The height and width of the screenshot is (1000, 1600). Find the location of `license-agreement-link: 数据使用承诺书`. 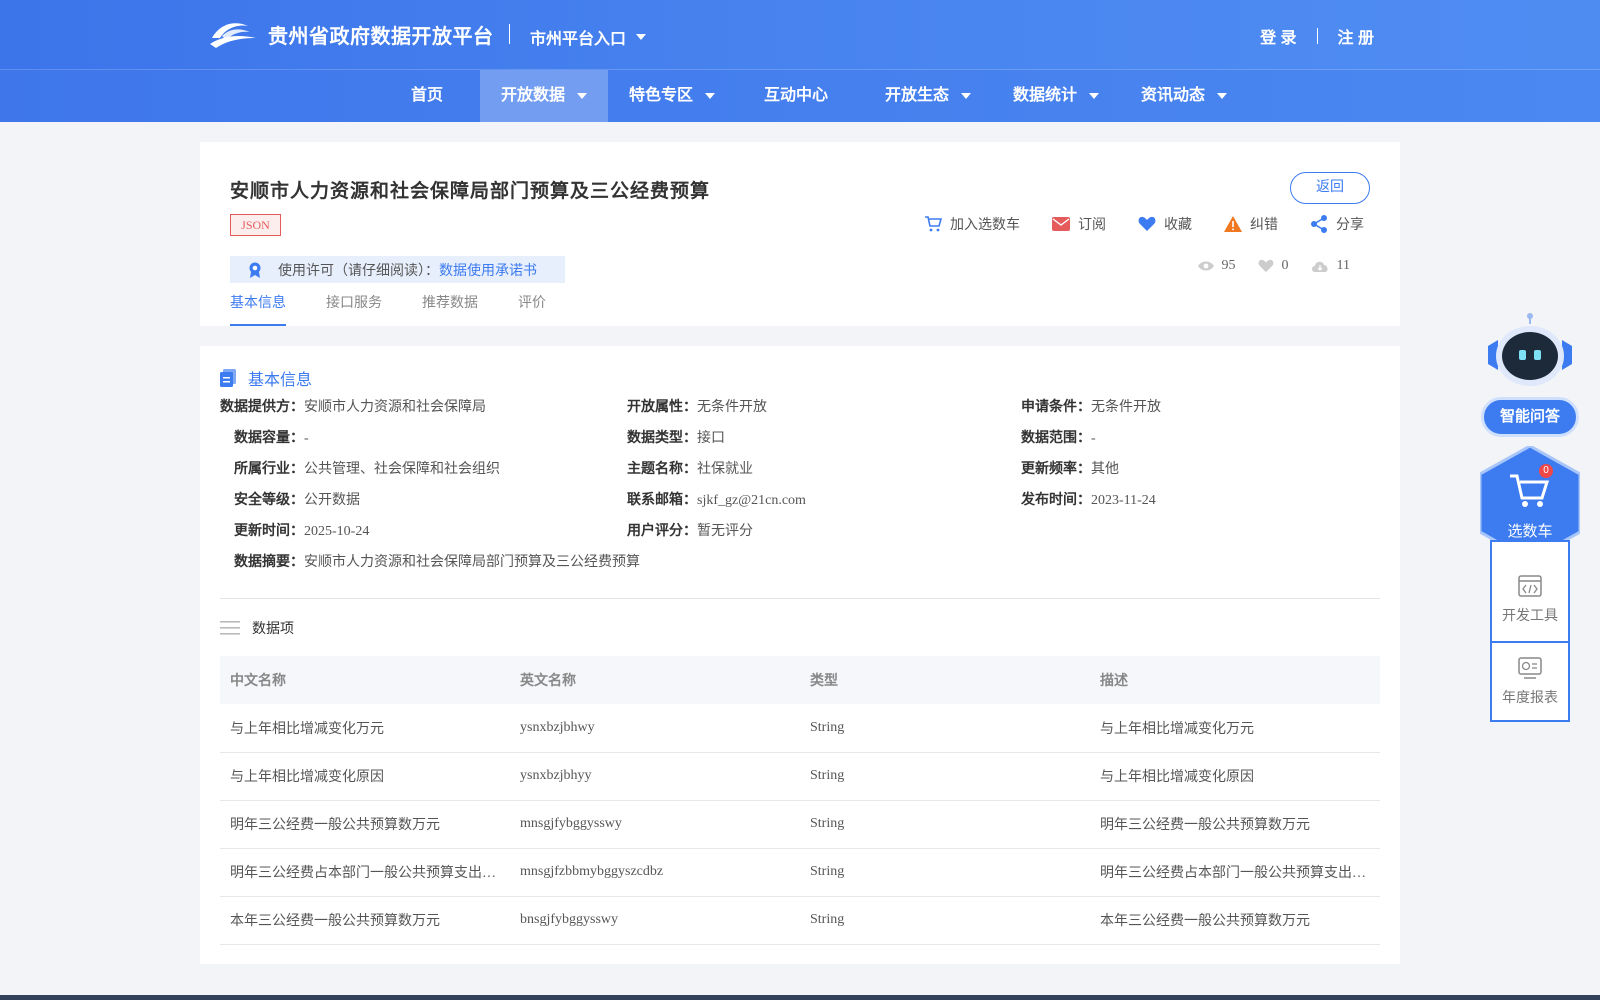

license-agreement-link: 数据使用承诺书 is located at coordinates (488, 270).